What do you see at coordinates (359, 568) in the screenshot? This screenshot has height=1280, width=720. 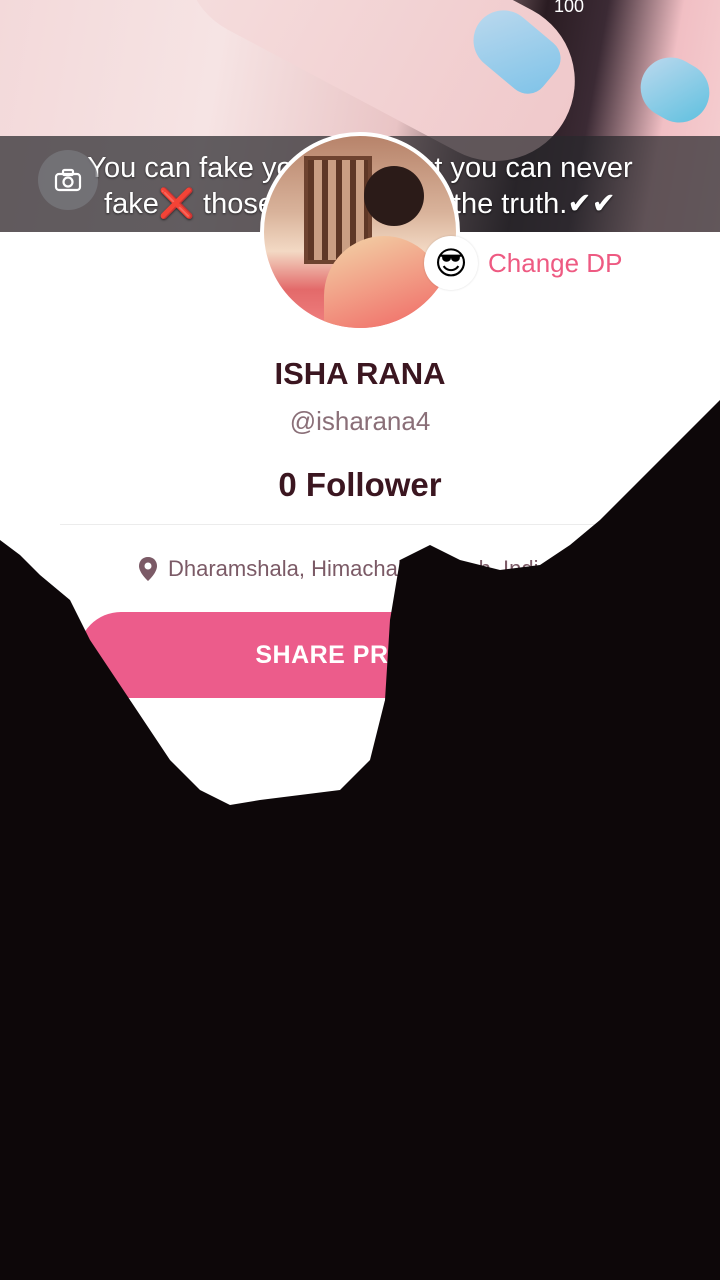 I see `location-text: Dharamshala, Himachal Pradesh, India` at bounding box center [359, 568].